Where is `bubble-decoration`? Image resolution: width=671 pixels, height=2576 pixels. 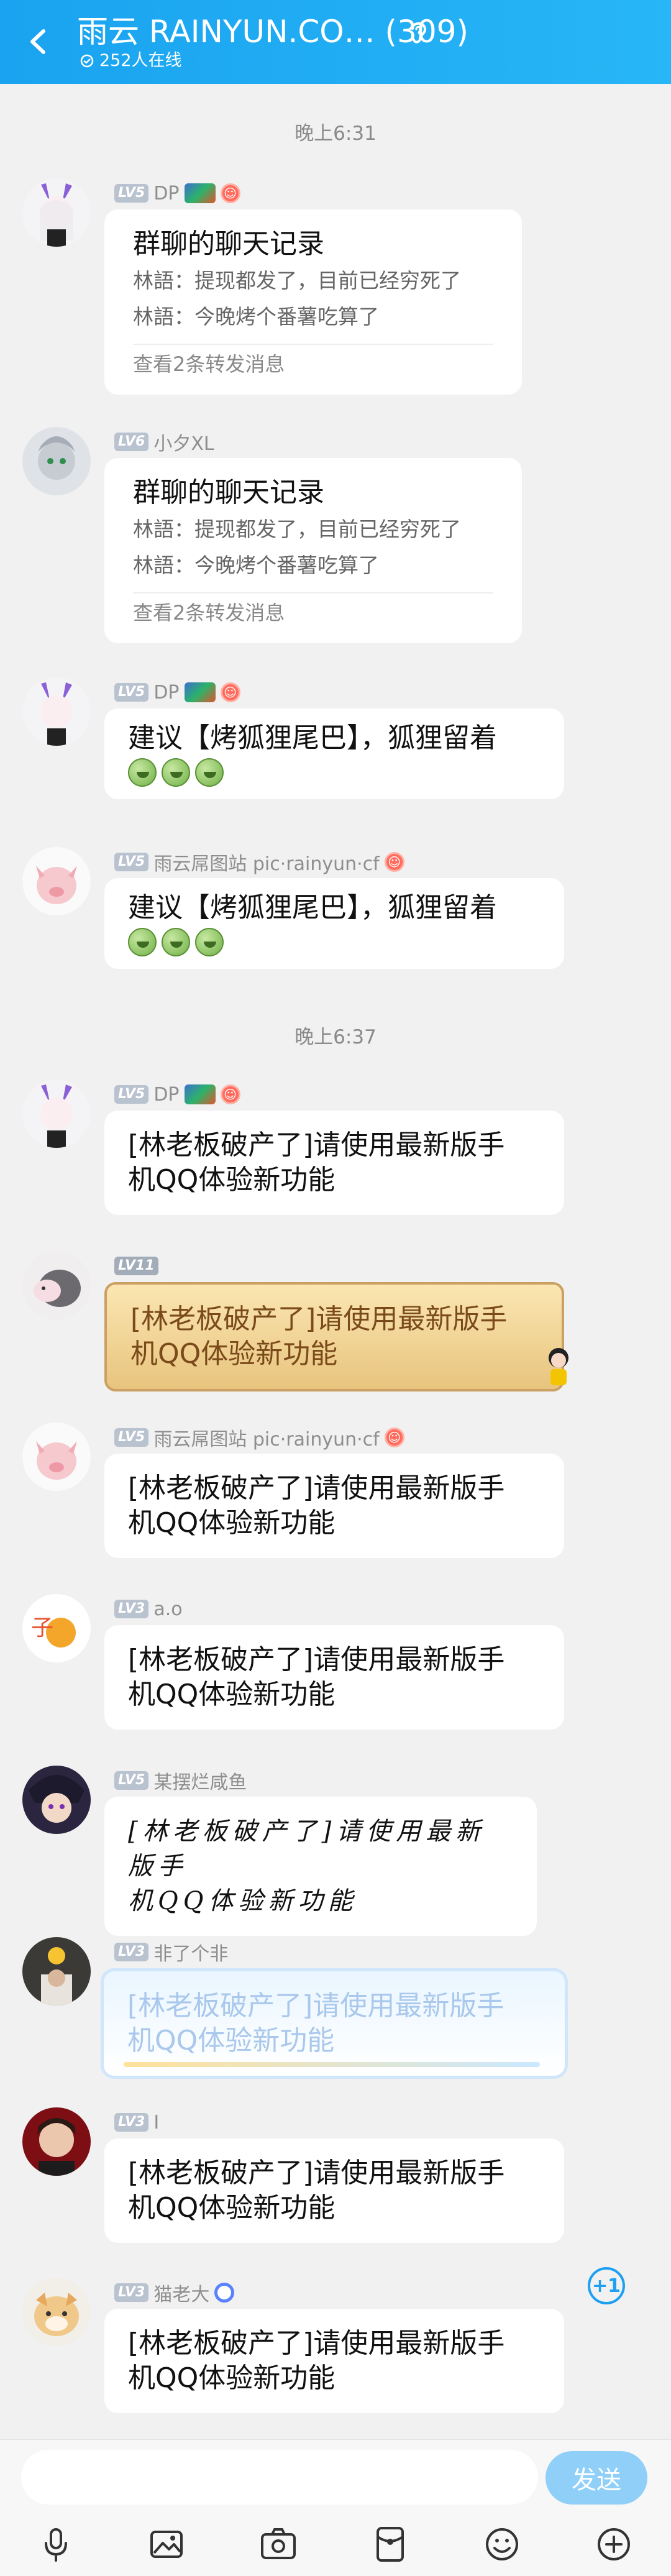
bubble-decoration is located at coordinates (332, 2064).